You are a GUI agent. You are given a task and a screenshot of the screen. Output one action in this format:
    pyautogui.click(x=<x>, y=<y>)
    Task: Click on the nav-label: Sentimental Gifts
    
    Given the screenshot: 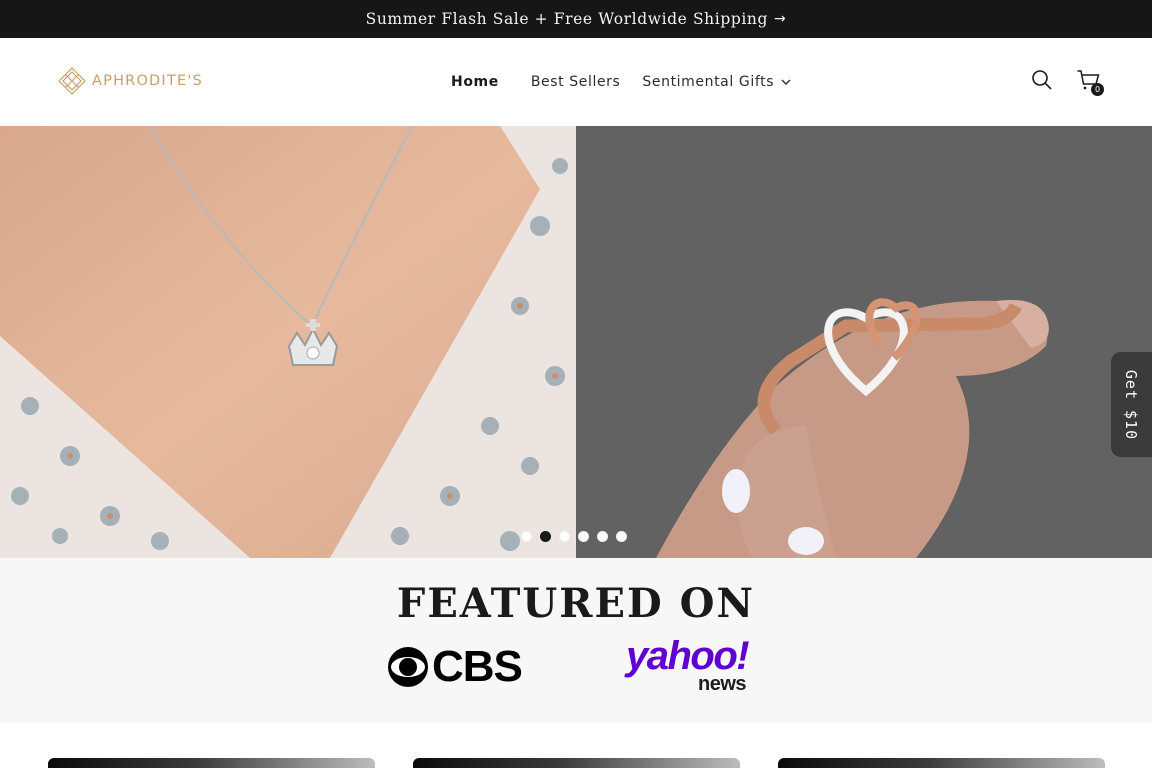 What is the action you would take?
    pyautogui.click(x=708, y=82)
    